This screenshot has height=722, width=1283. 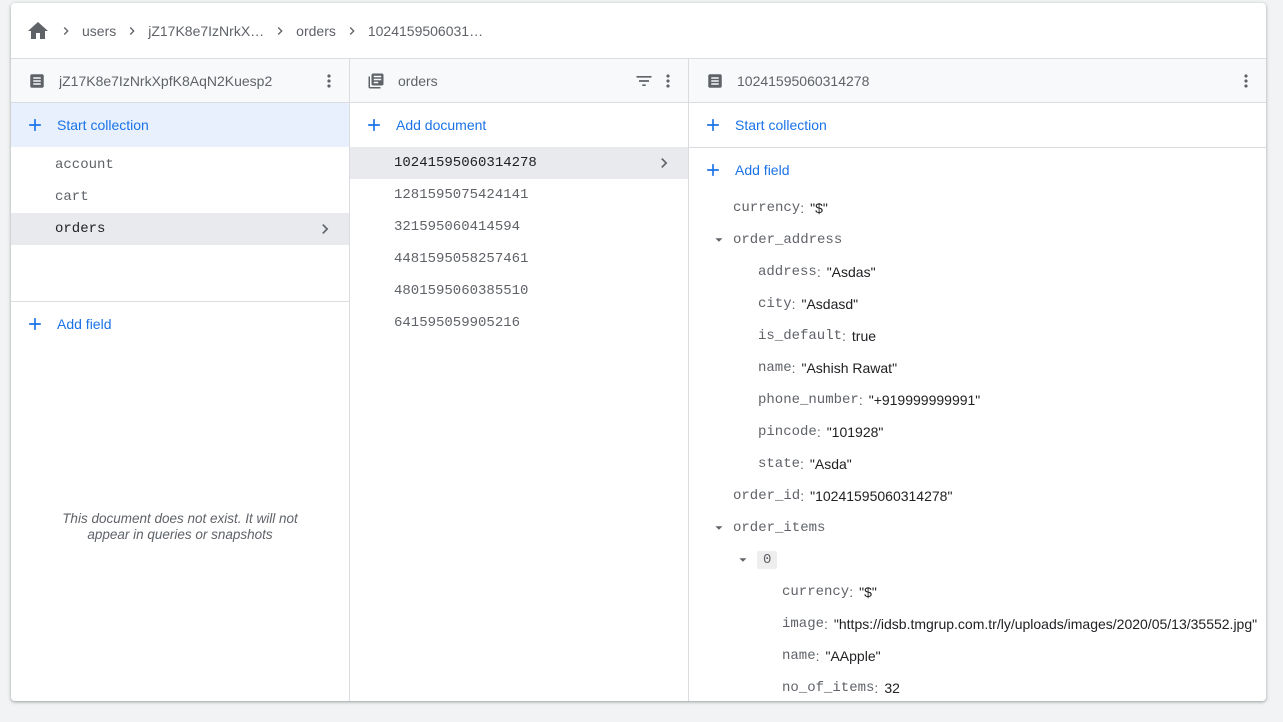 I want to click on document-item: 4481595058257461, so click(x=519, y=259).